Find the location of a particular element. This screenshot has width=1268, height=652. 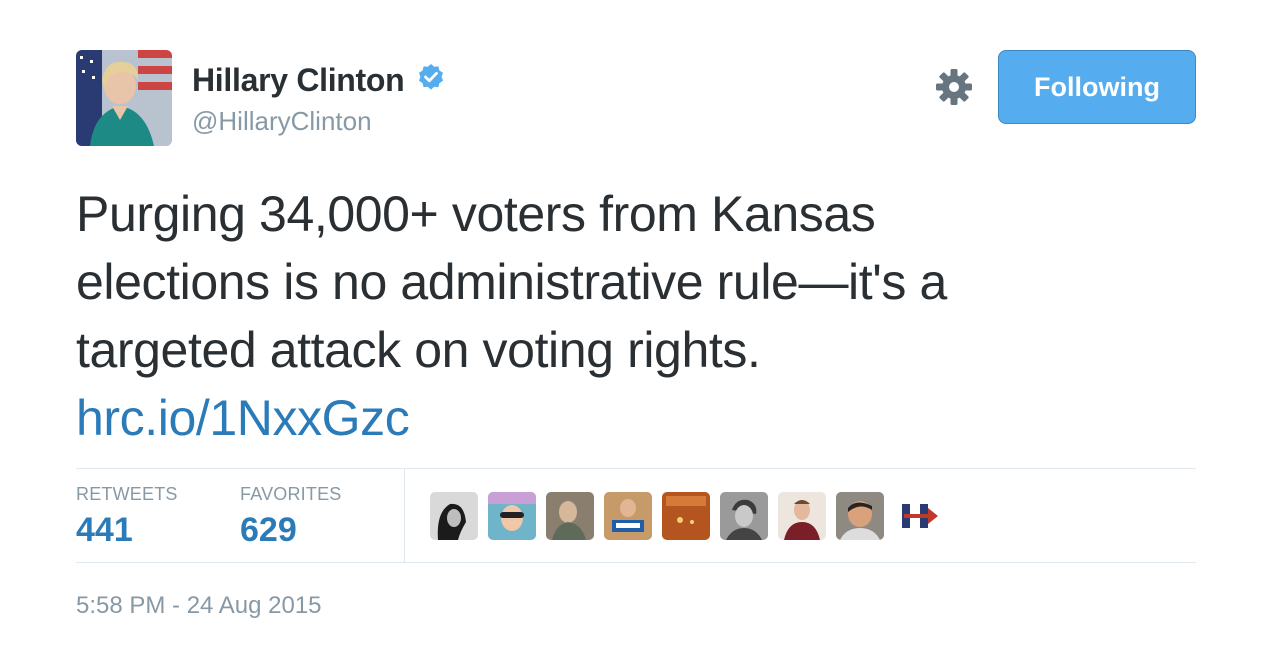

verified-badge-icon is located at coordinates (431, 79).